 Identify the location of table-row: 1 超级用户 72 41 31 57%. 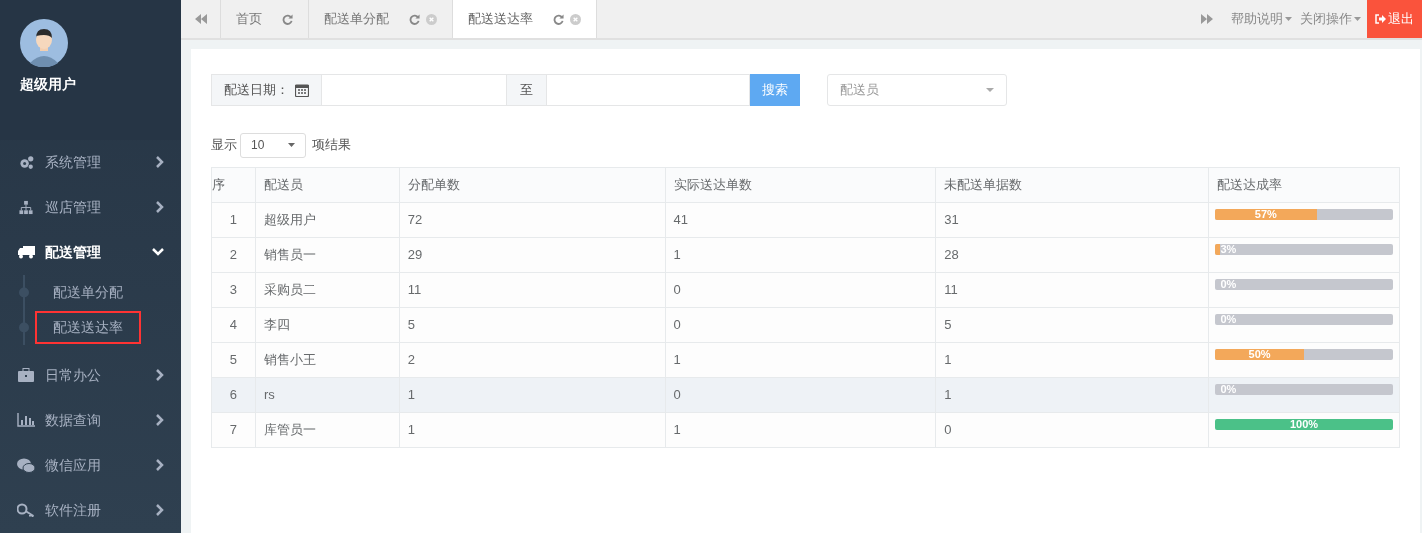
(805, 220).